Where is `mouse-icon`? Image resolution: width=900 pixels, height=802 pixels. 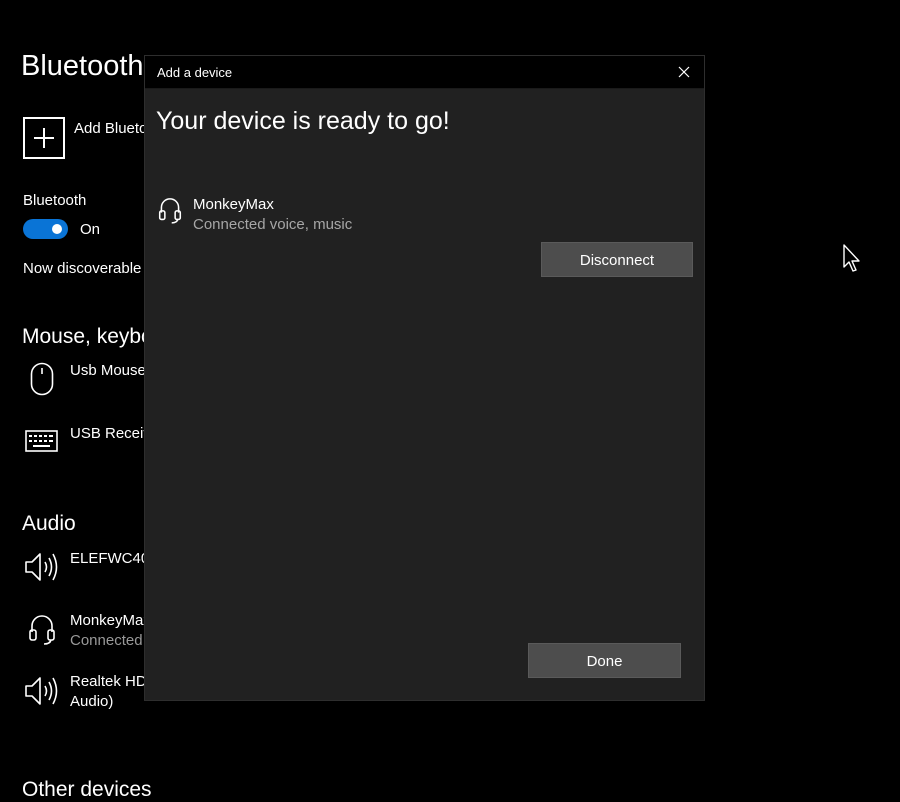 mouse-icon is located at coordinates (42, 381).